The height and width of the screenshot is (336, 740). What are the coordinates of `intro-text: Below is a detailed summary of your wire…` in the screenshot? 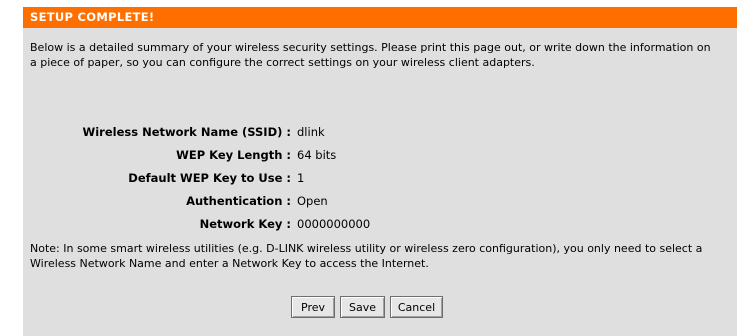 It's located at (370, 55).